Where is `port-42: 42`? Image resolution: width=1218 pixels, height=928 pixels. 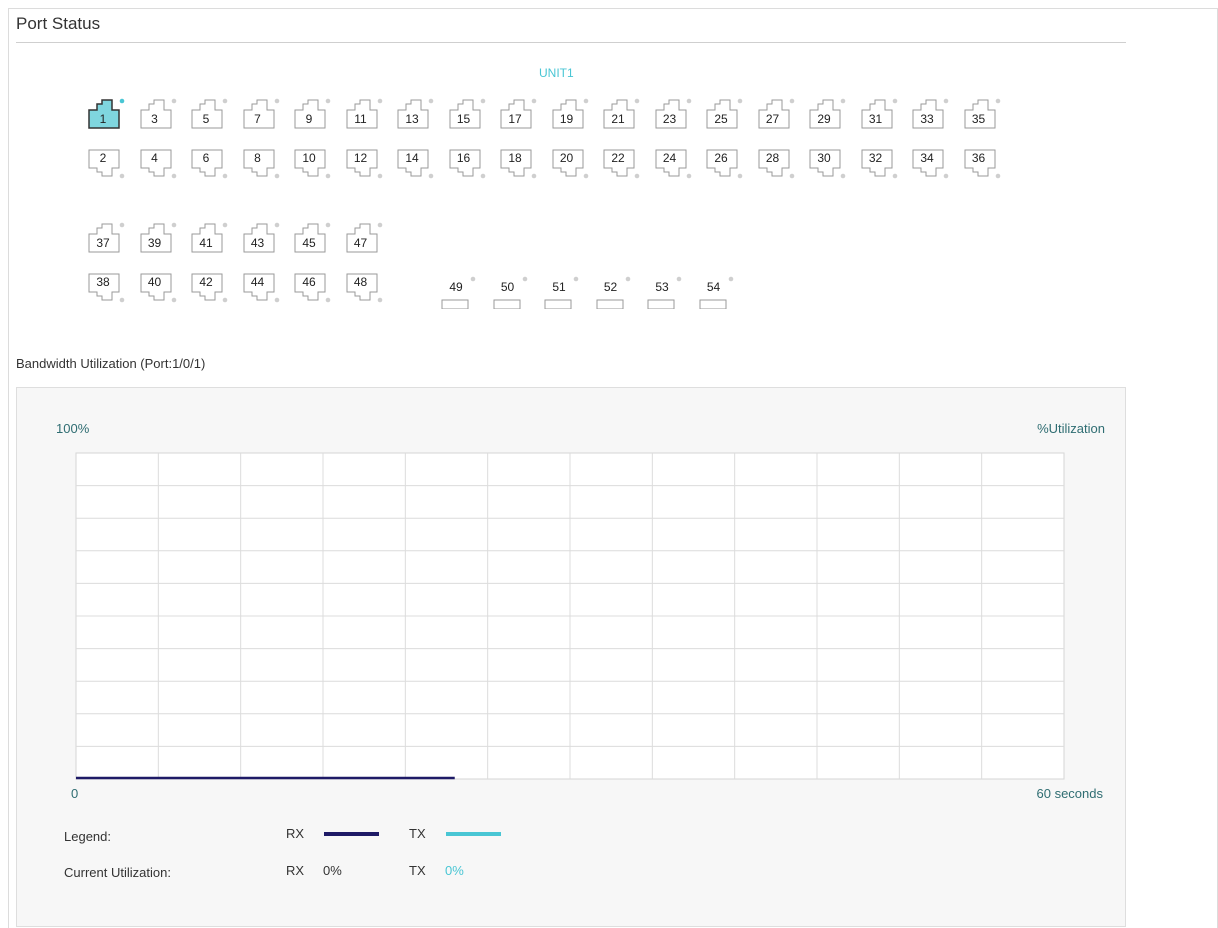
port-42: 42 is located at coordinates (209, 288).